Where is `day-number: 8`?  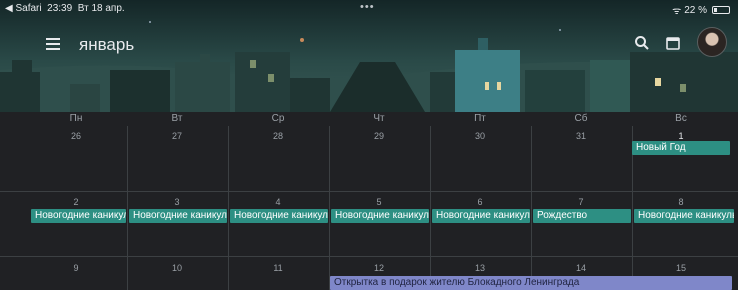 day-number: 8 is located at coordinates (680, 202).